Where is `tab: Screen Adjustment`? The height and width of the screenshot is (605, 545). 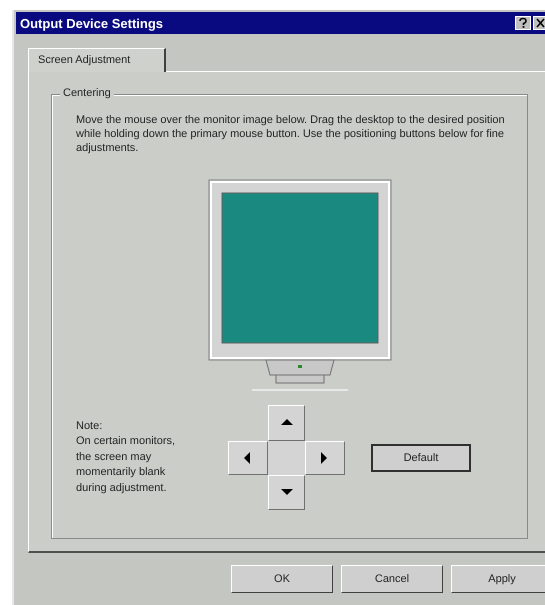 tab: Screen Adjustment is located at coordinates (97, 60).